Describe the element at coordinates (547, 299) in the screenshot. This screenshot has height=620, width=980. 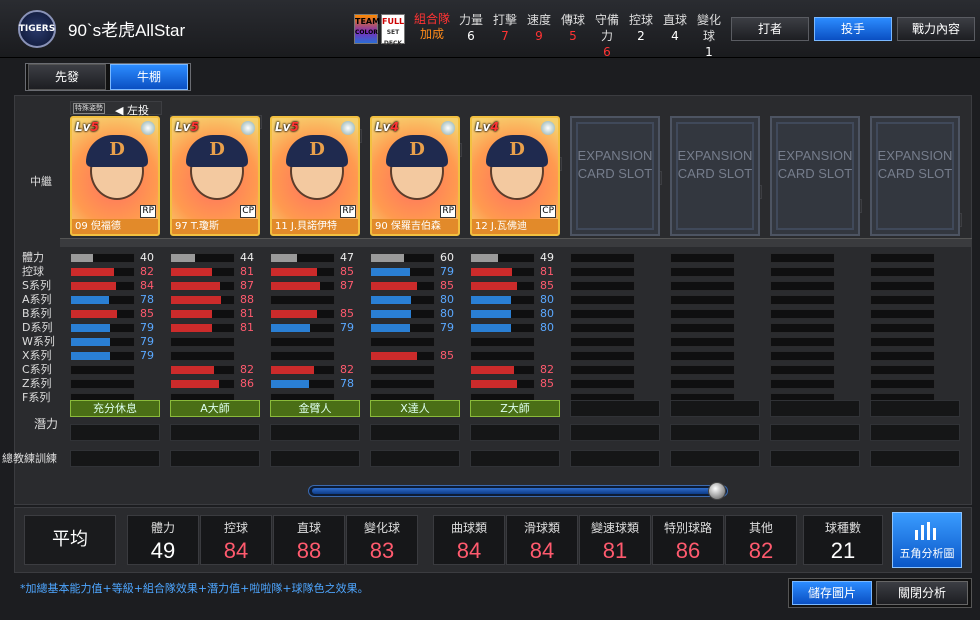
I see `stat-value: 80` at that location.